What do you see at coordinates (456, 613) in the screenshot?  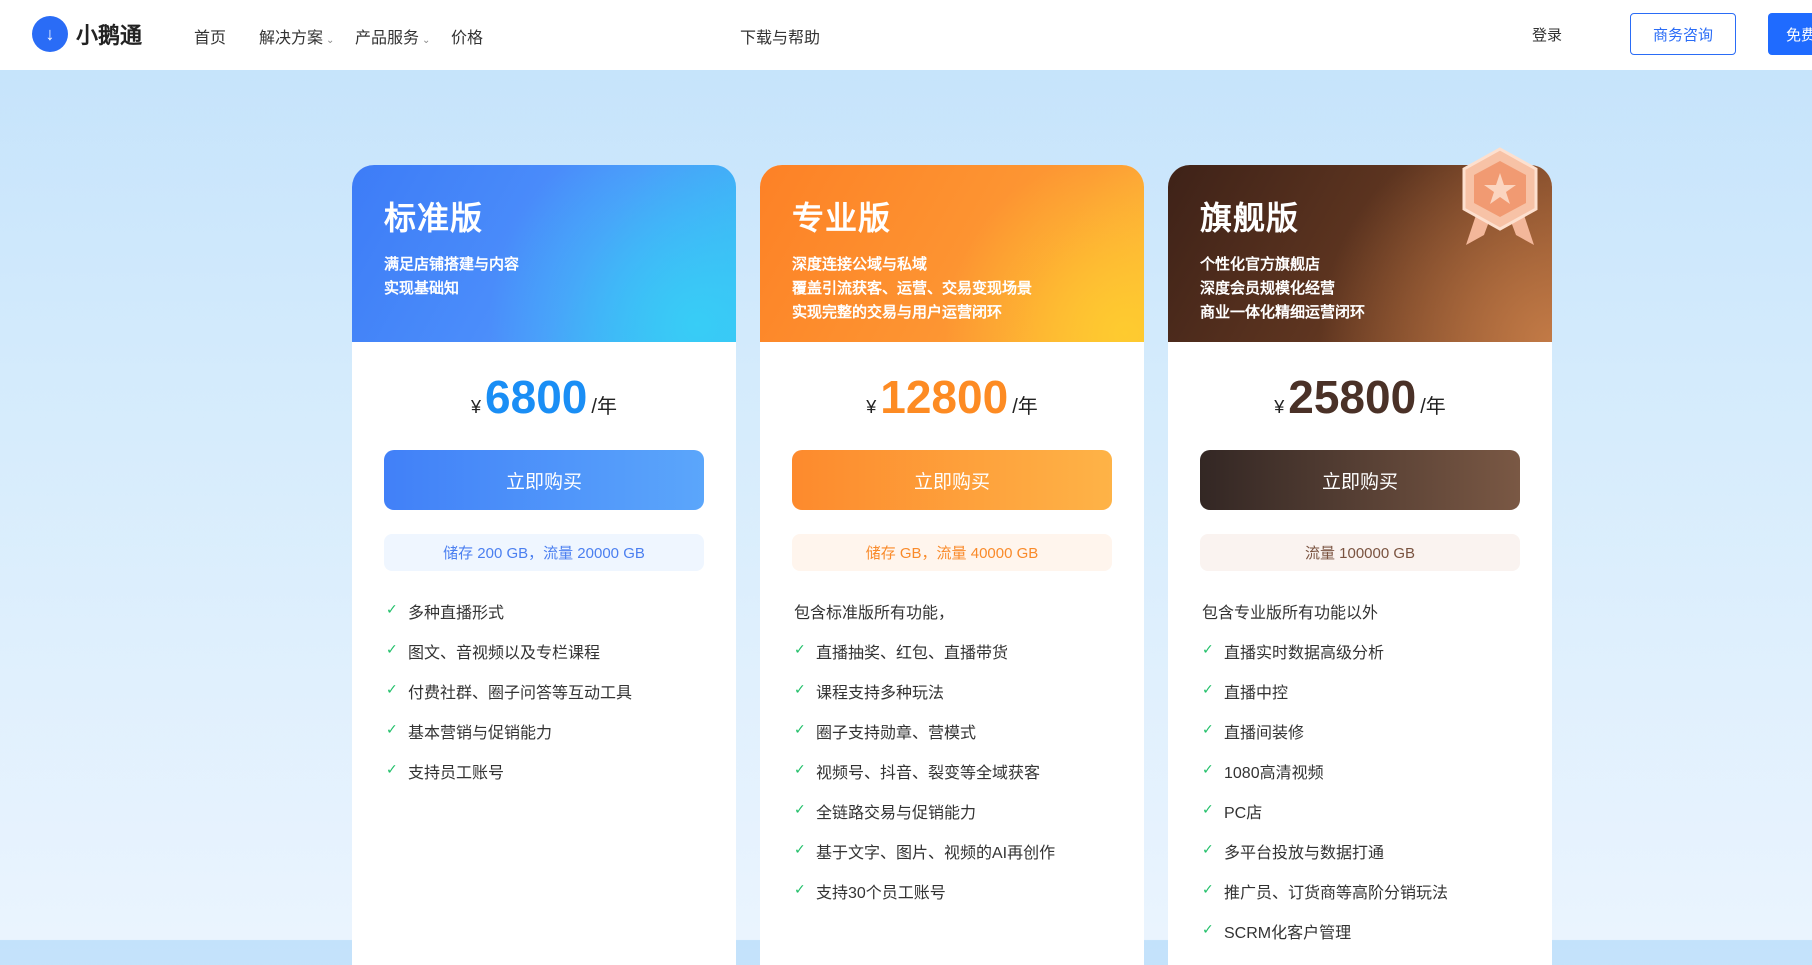 I see `feature-text: 多种直播形式` at bounding box center [456, 613].